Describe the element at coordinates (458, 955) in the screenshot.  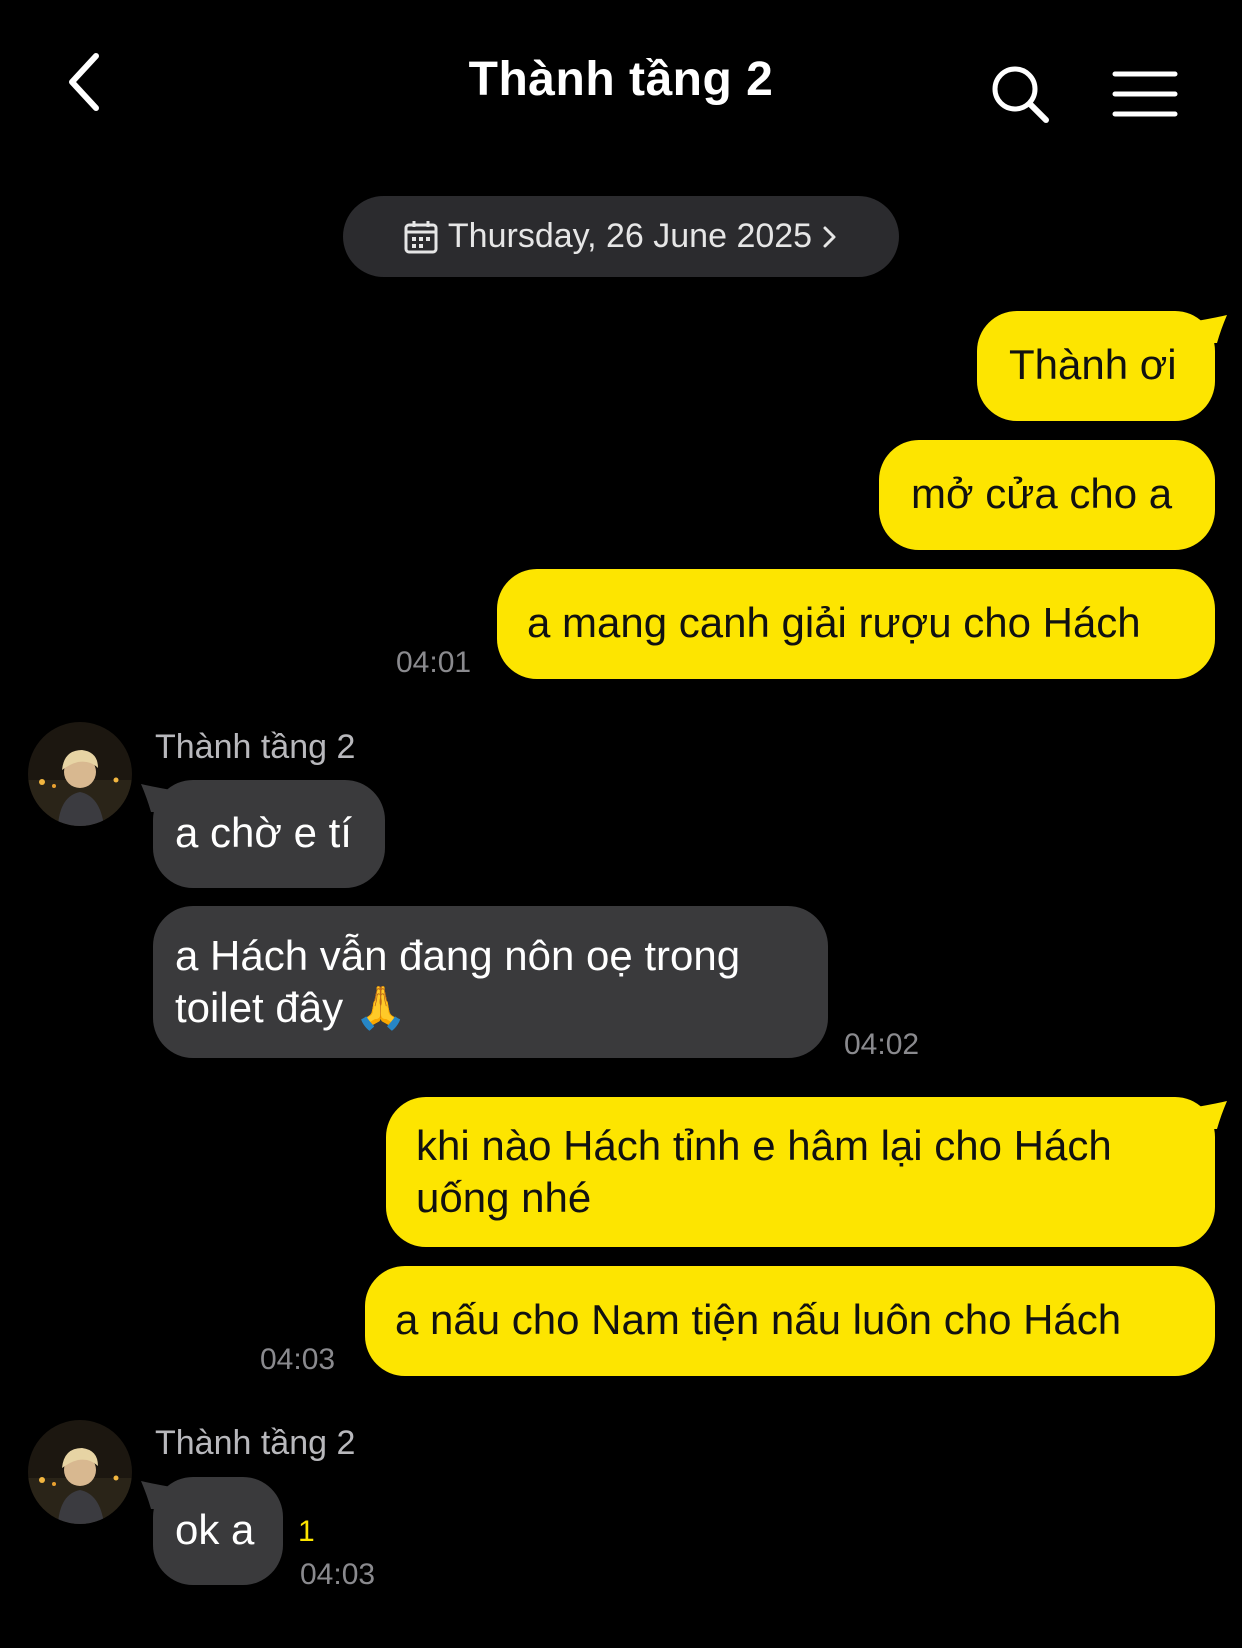
I see `message-line: a Hách vẫn đang nôn oẹ trong` at that location.